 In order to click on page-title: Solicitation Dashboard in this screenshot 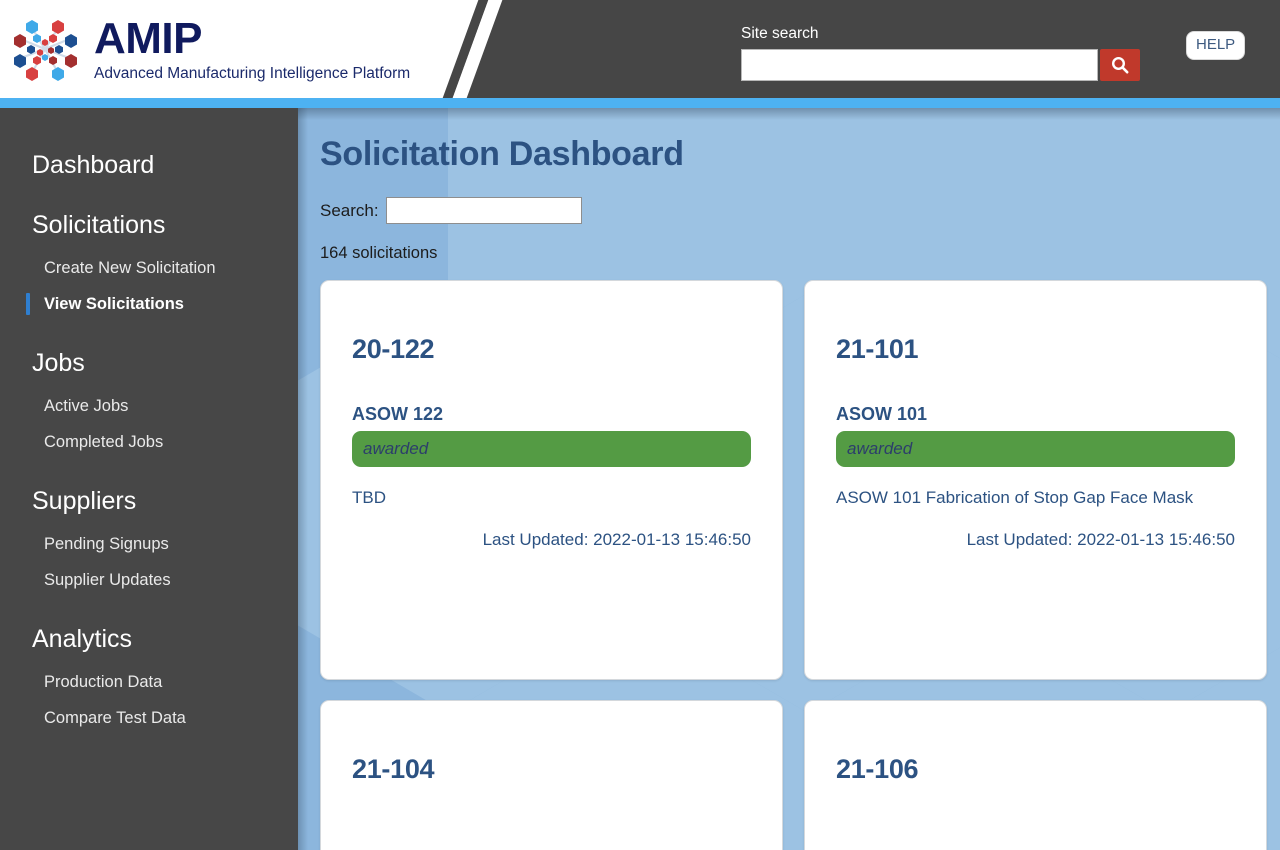, I will do `click(502, 154)`.